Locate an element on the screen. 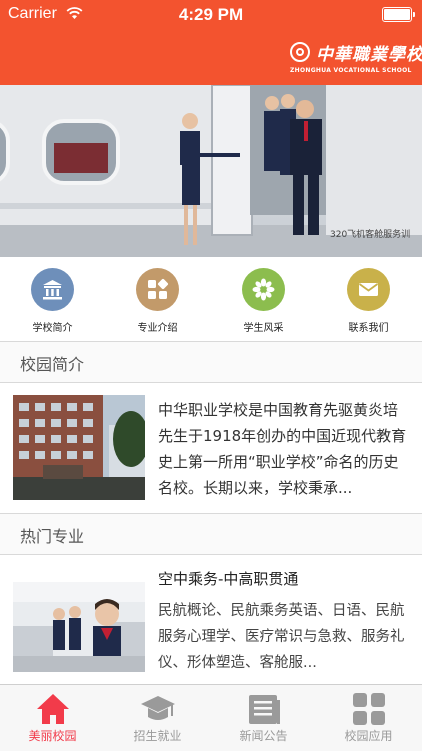 The height and width of the screenshot is (751, 422). status-bar: Carrier 4:29 PM is located at coordinates (211, 14).